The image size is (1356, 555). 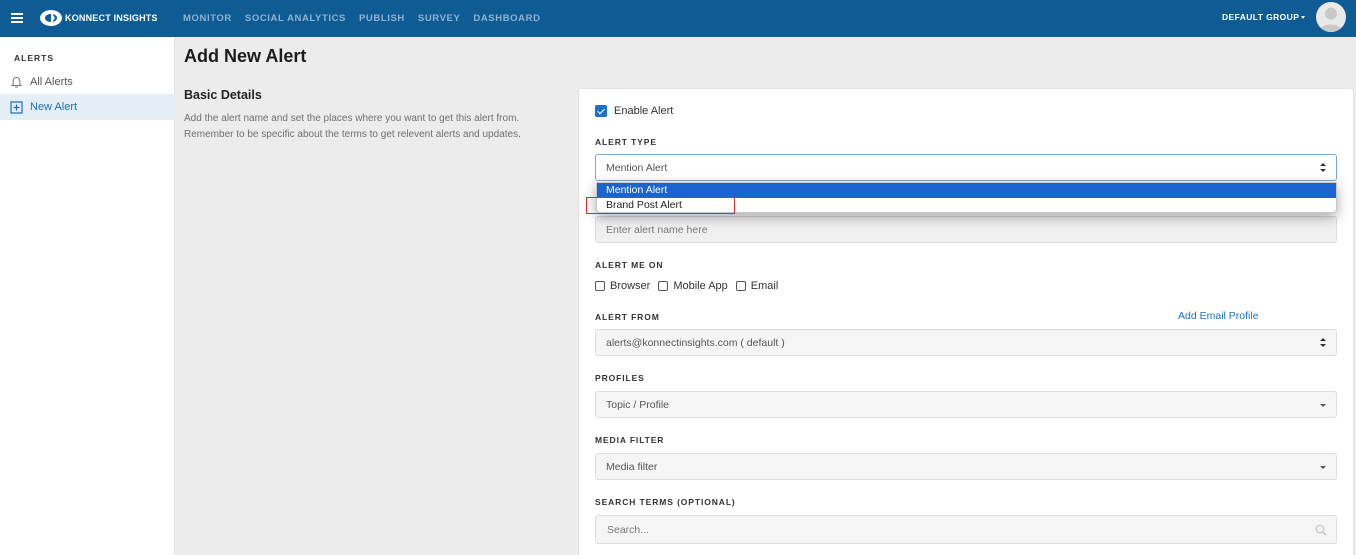 What do you see at coordinates (54, 107) in the screenshot?
I see `sidebar-item-label: New Alert` at bounding box center [54, 107].